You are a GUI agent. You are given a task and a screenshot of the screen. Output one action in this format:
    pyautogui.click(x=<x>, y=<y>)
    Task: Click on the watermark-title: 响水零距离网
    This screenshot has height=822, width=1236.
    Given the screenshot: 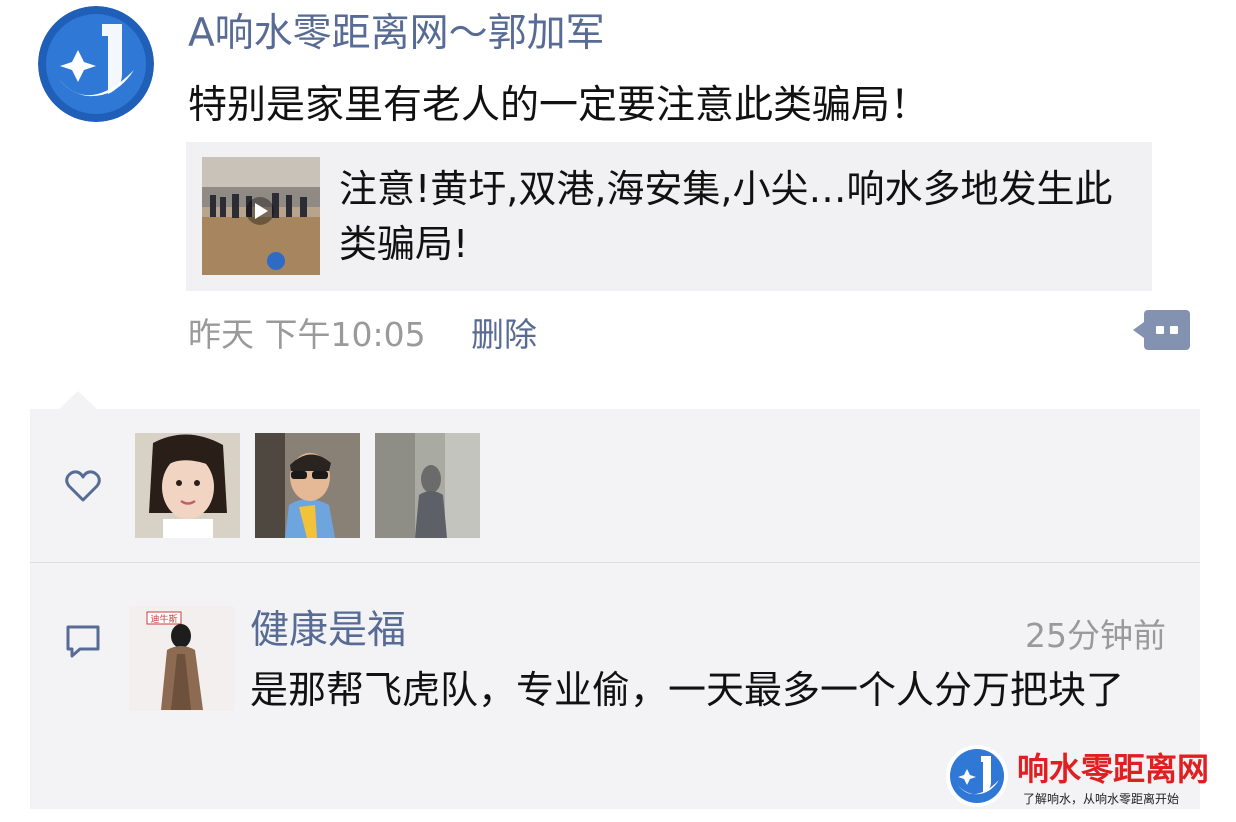 What is the action you would take?
    pyautogui.click(x=1113, y=769)
    